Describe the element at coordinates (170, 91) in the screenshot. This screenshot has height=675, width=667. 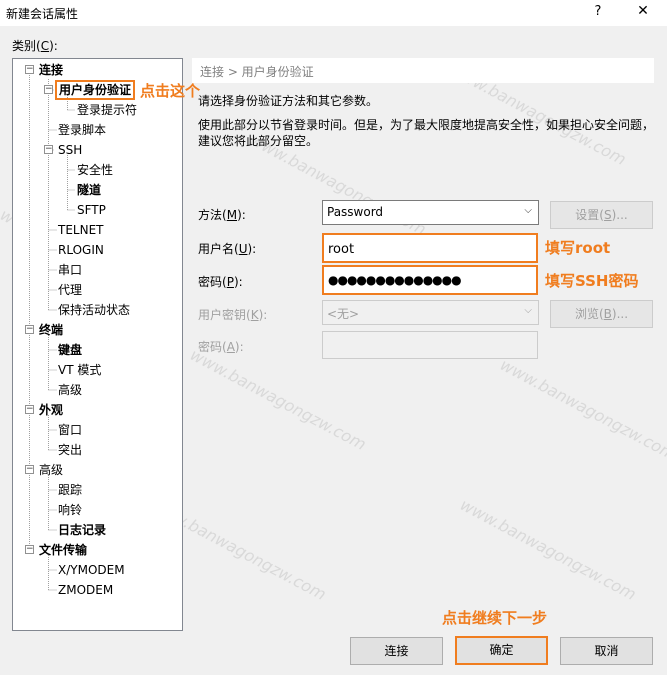
I see `annotation-click-this: 点击这个` at that location.